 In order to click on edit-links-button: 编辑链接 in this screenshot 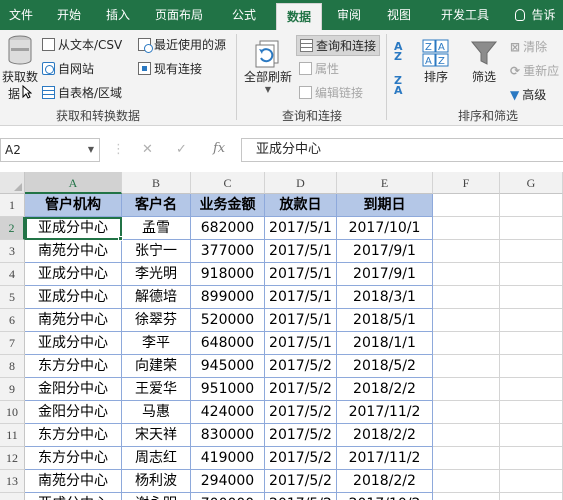, I will do `click(331, 92)`.